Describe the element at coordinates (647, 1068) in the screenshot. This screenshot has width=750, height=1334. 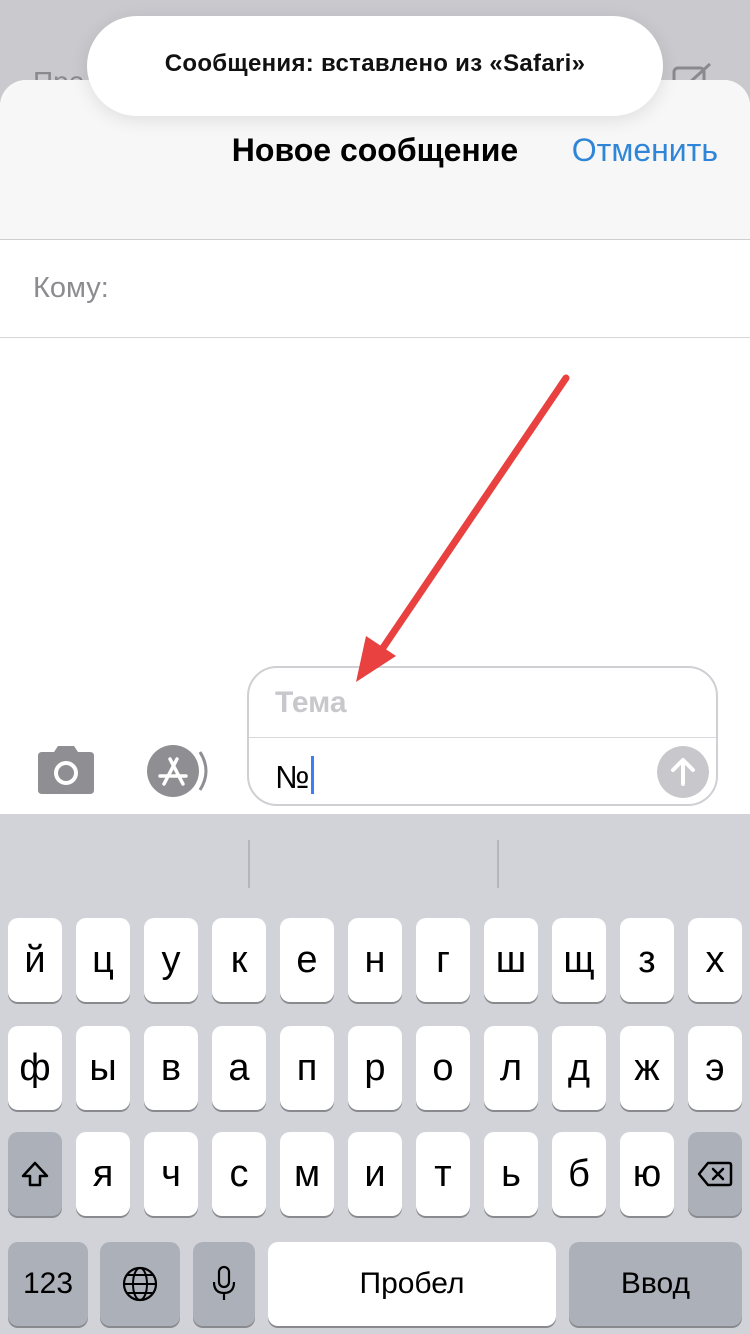
I see `key: ж` at that location.